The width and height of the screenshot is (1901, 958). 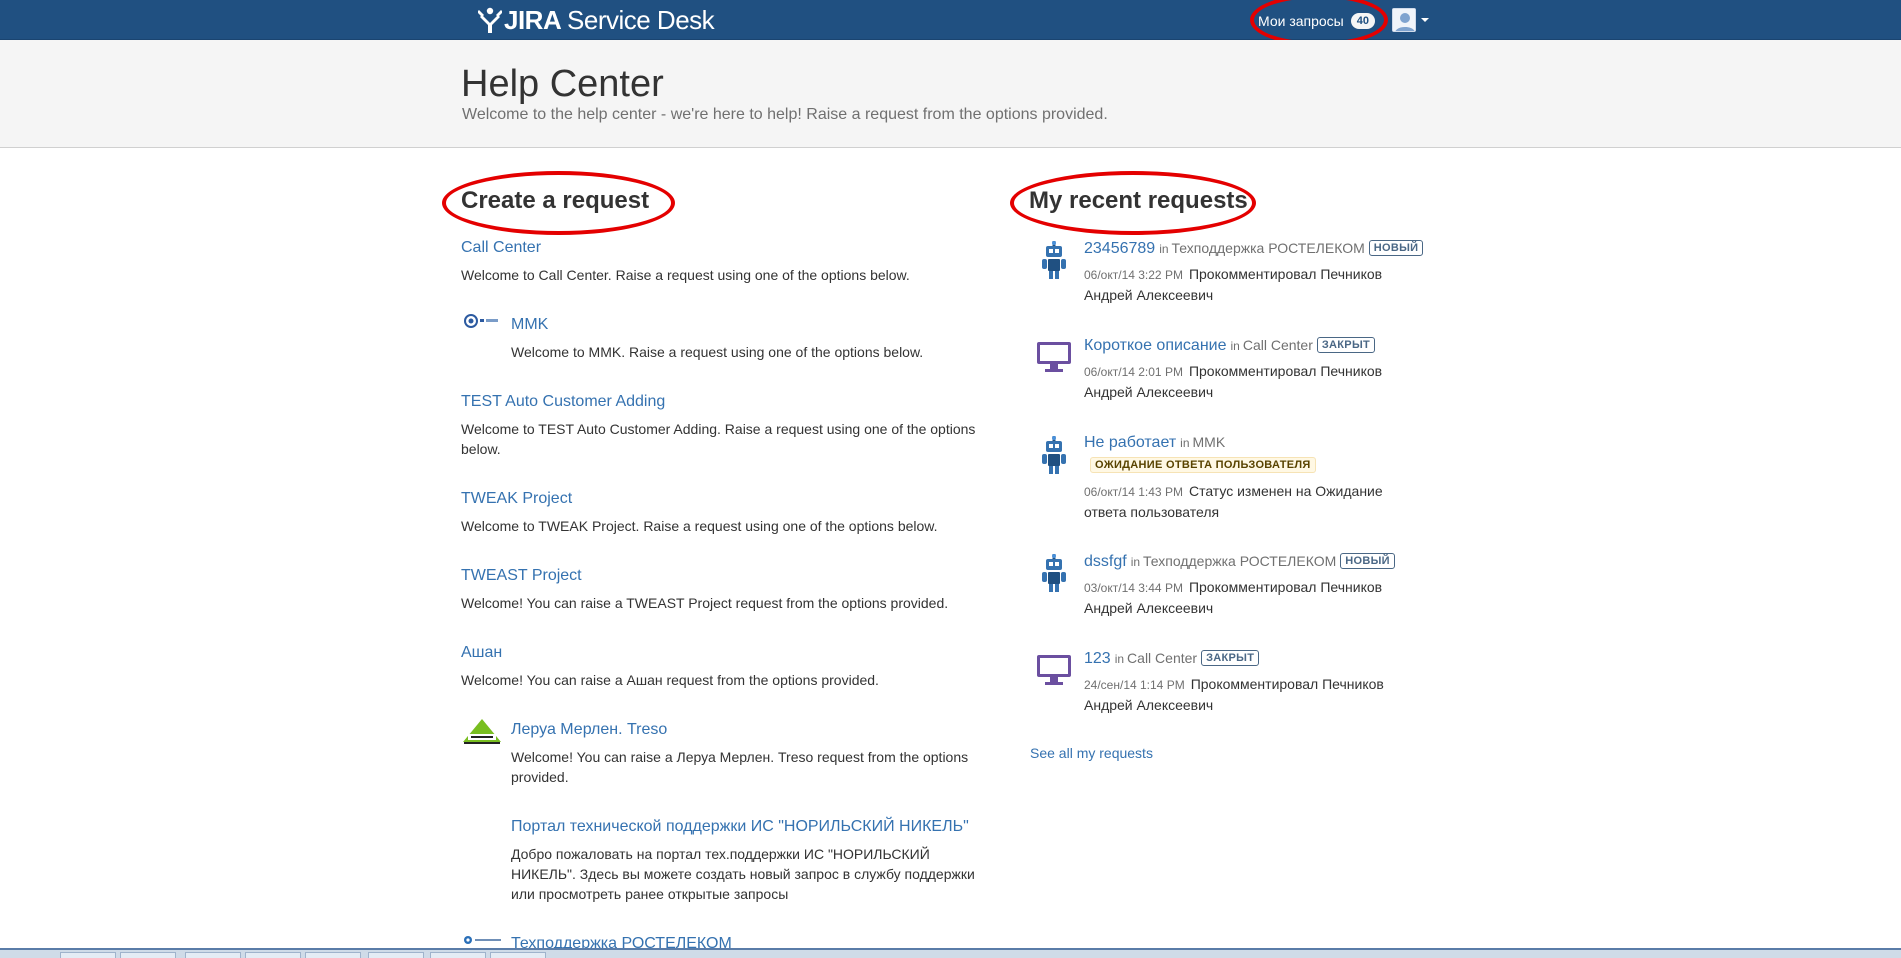 What do you see at coordinates (1362, 21) in the screenshot?
I see `my-requests-count-badge: 40` at bounding box center [1362, 21].